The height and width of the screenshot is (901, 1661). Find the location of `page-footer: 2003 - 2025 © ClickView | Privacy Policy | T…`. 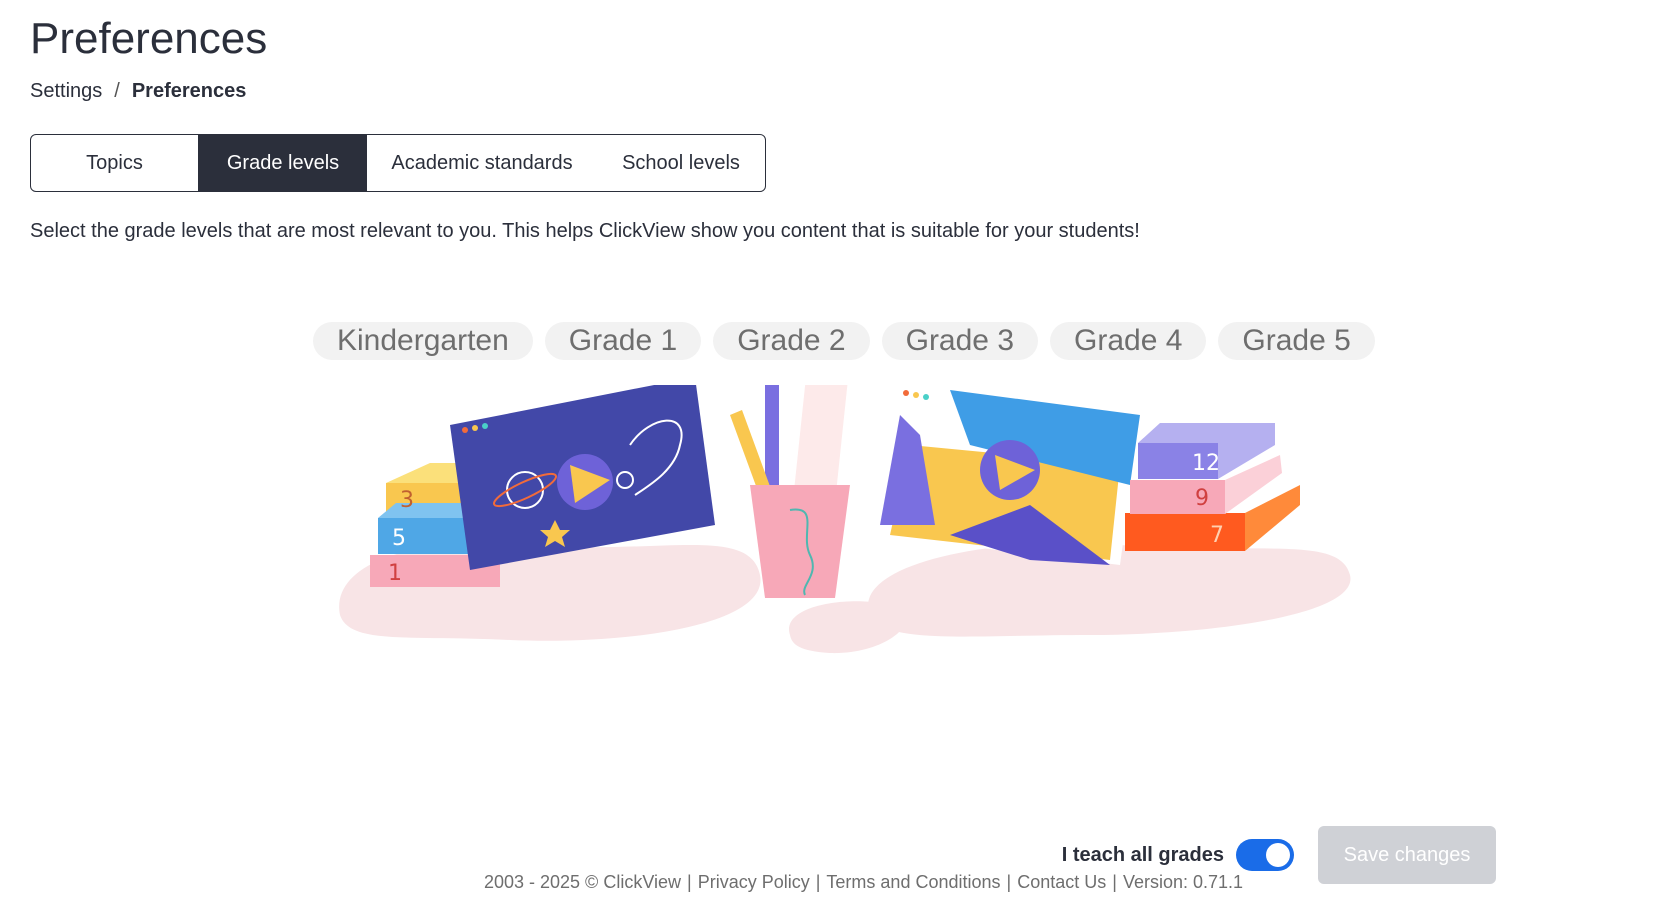

page-footer: 2003 - 2025 © ClickView | Privacy Policy | T… is located at coordinates (830, 882).